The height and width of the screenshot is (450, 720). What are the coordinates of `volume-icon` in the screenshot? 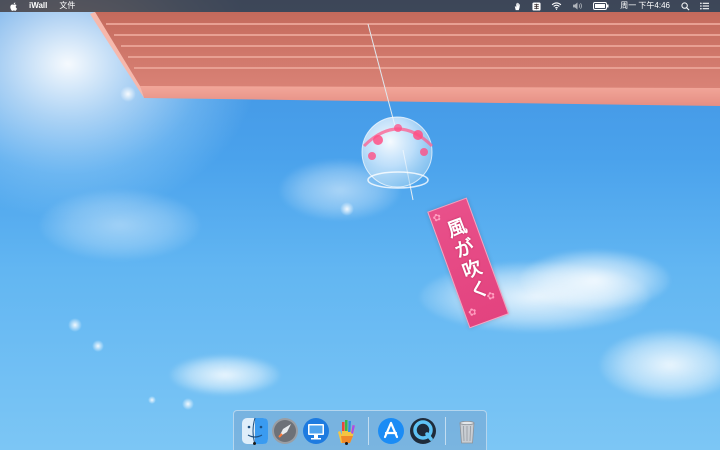 It's located at (577, 6).